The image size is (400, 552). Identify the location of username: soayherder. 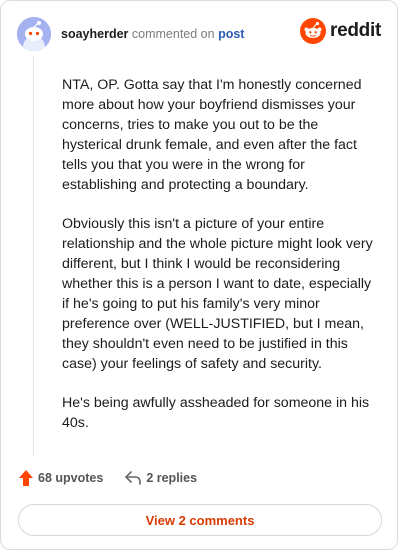
(94, 34).